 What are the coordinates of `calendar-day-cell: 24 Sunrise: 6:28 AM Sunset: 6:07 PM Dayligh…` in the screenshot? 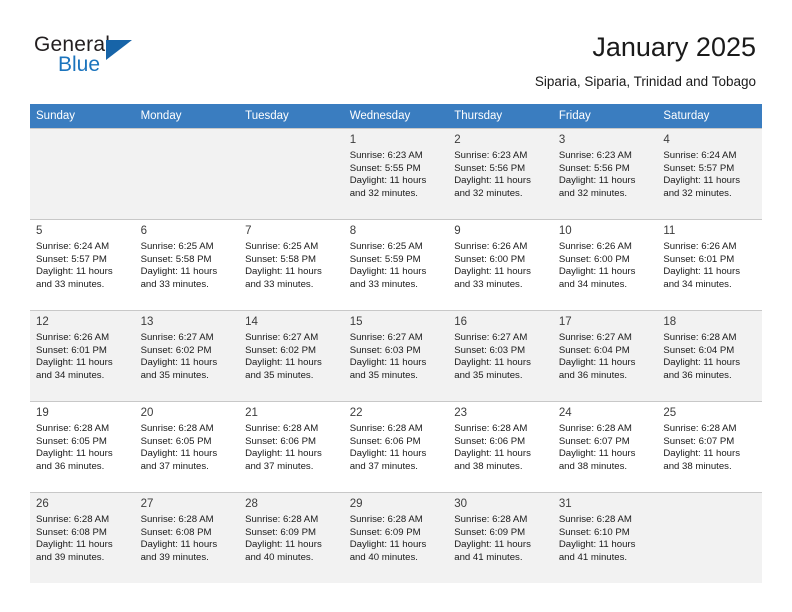 It's located at (605, 447).